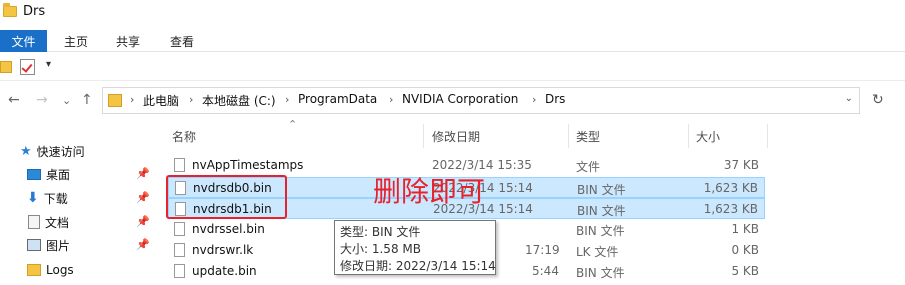 Image resolution: width=905 pixels, height=285 pixels. I want to click on ribbon-tabs: 文件 主页 共享 查看, so click(452, 41).